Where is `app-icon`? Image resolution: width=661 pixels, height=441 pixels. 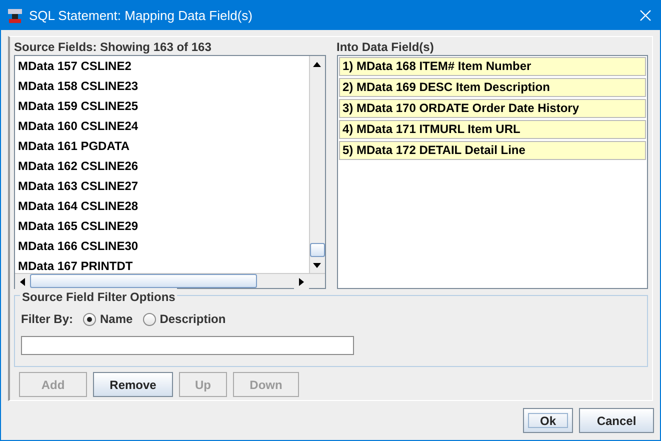
app-icon is located at coordinates (15, 16).